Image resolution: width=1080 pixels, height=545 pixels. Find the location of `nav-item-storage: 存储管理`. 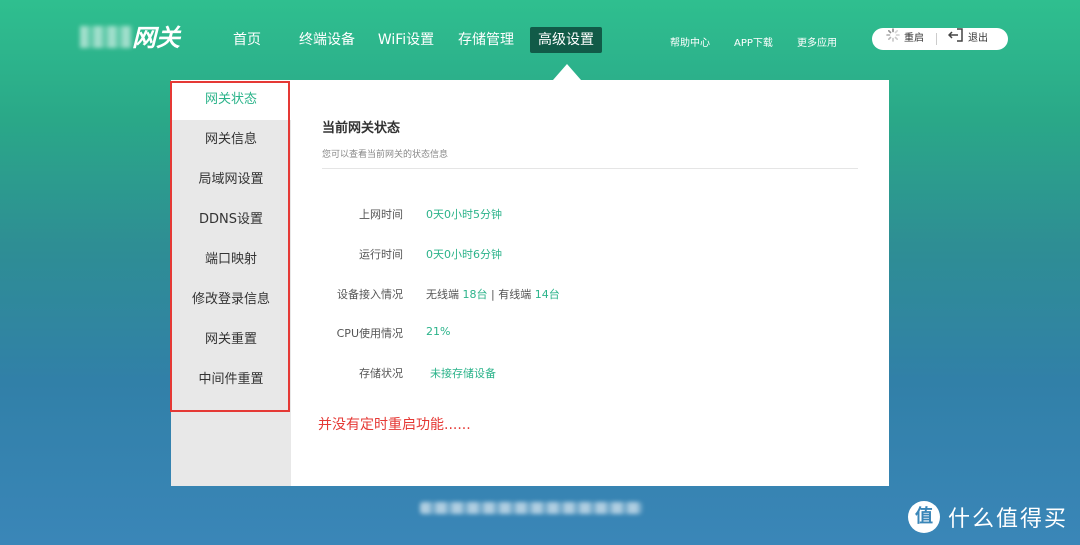

nav-item-storage: 存储管理 is located at coordinates (486, 40).